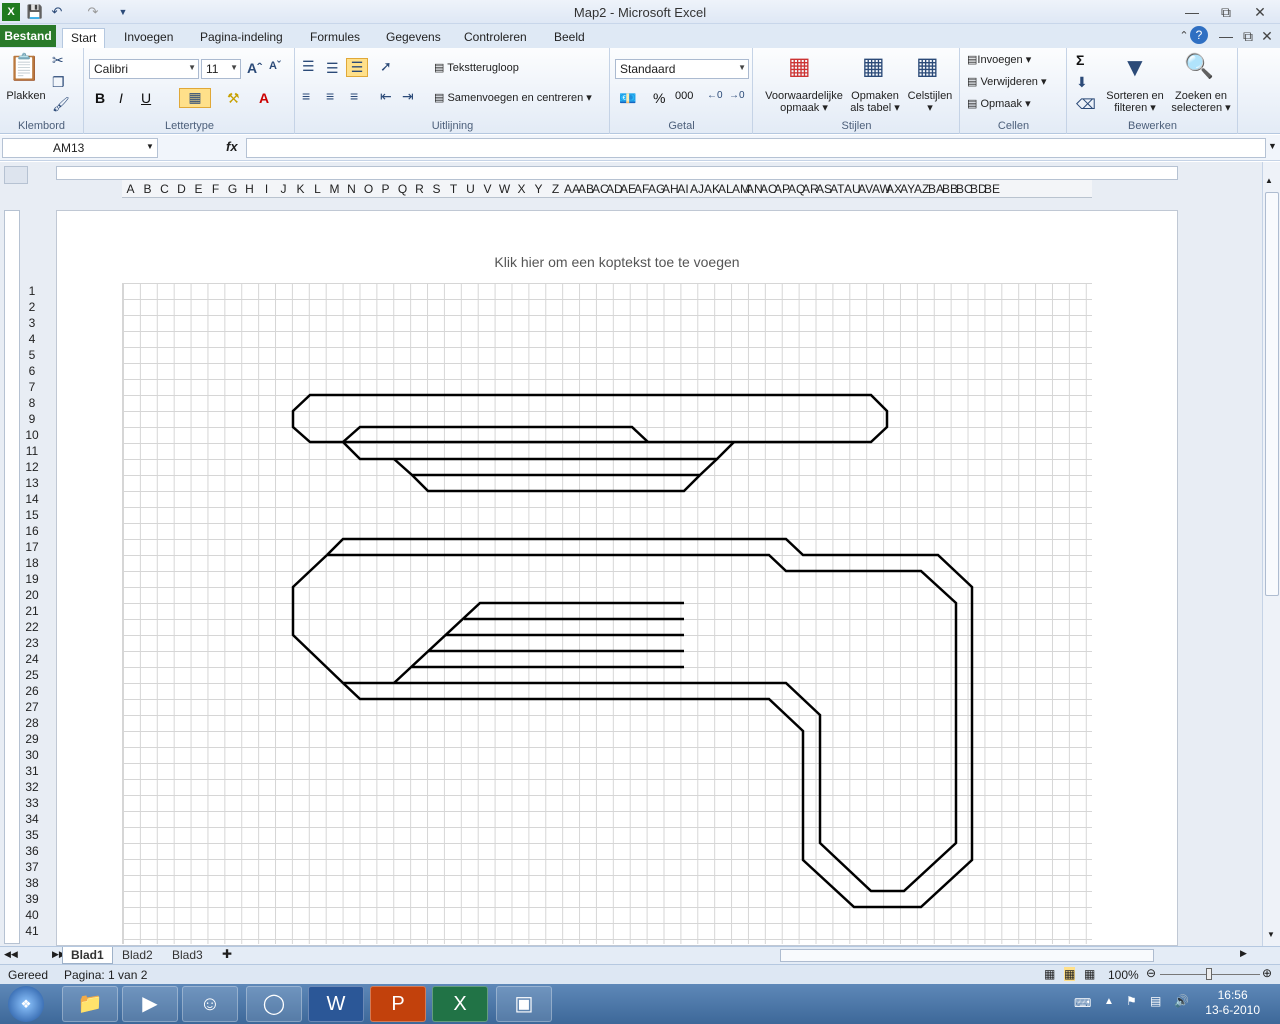 This screenshot has height=1024, width=1280. I want to click on row-header: 37, so click(32, 867).